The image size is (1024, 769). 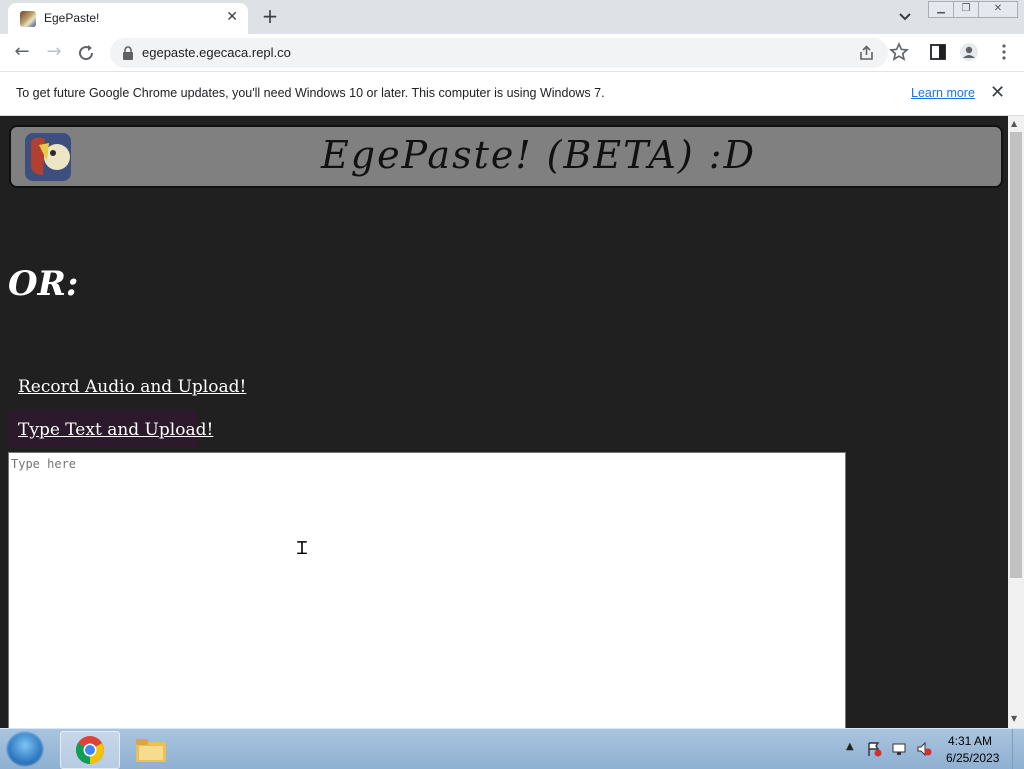 What do you see at coordinates (43, 284) in the screenshot?
I see `or-heading: OR:` at bounding box center [43, 284].